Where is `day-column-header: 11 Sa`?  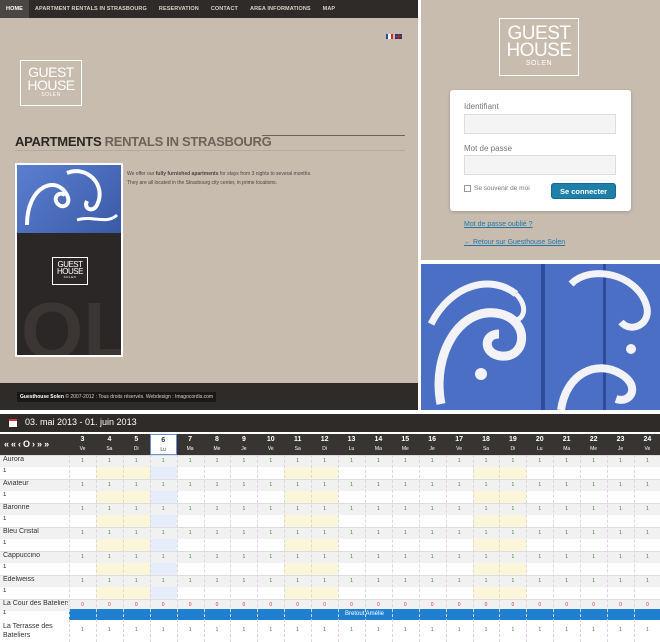
day-column-header: 11 Sa is located at coordinates (297, 444).